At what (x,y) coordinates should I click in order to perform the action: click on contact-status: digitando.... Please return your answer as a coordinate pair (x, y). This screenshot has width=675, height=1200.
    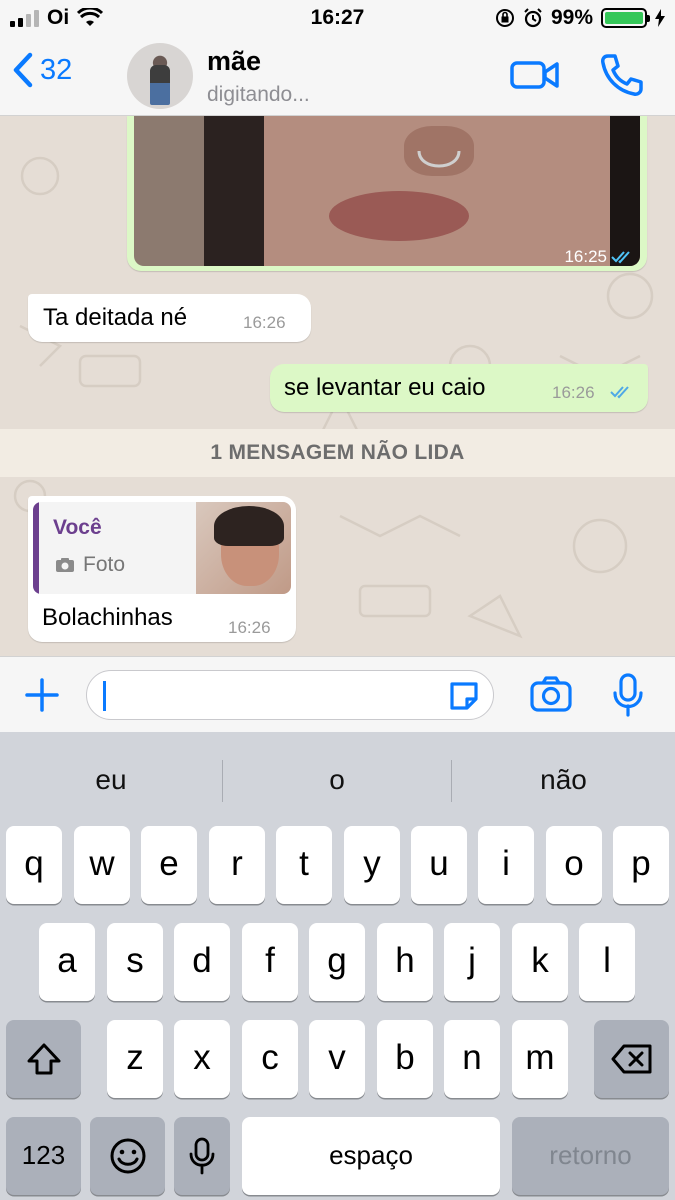
    Looking at the image, I should click on (258, 94).